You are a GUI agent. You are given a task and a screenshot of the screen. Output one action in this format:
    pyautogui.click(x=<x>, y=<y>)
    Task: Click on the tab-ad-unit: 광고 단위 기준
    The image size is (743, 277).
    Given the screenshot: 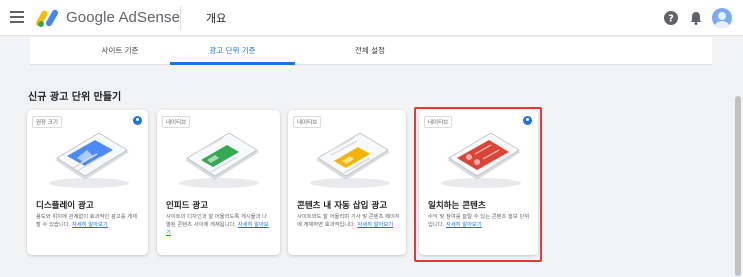 What is the action you would take?
    pyautogui.click(x=232, y=51)
    